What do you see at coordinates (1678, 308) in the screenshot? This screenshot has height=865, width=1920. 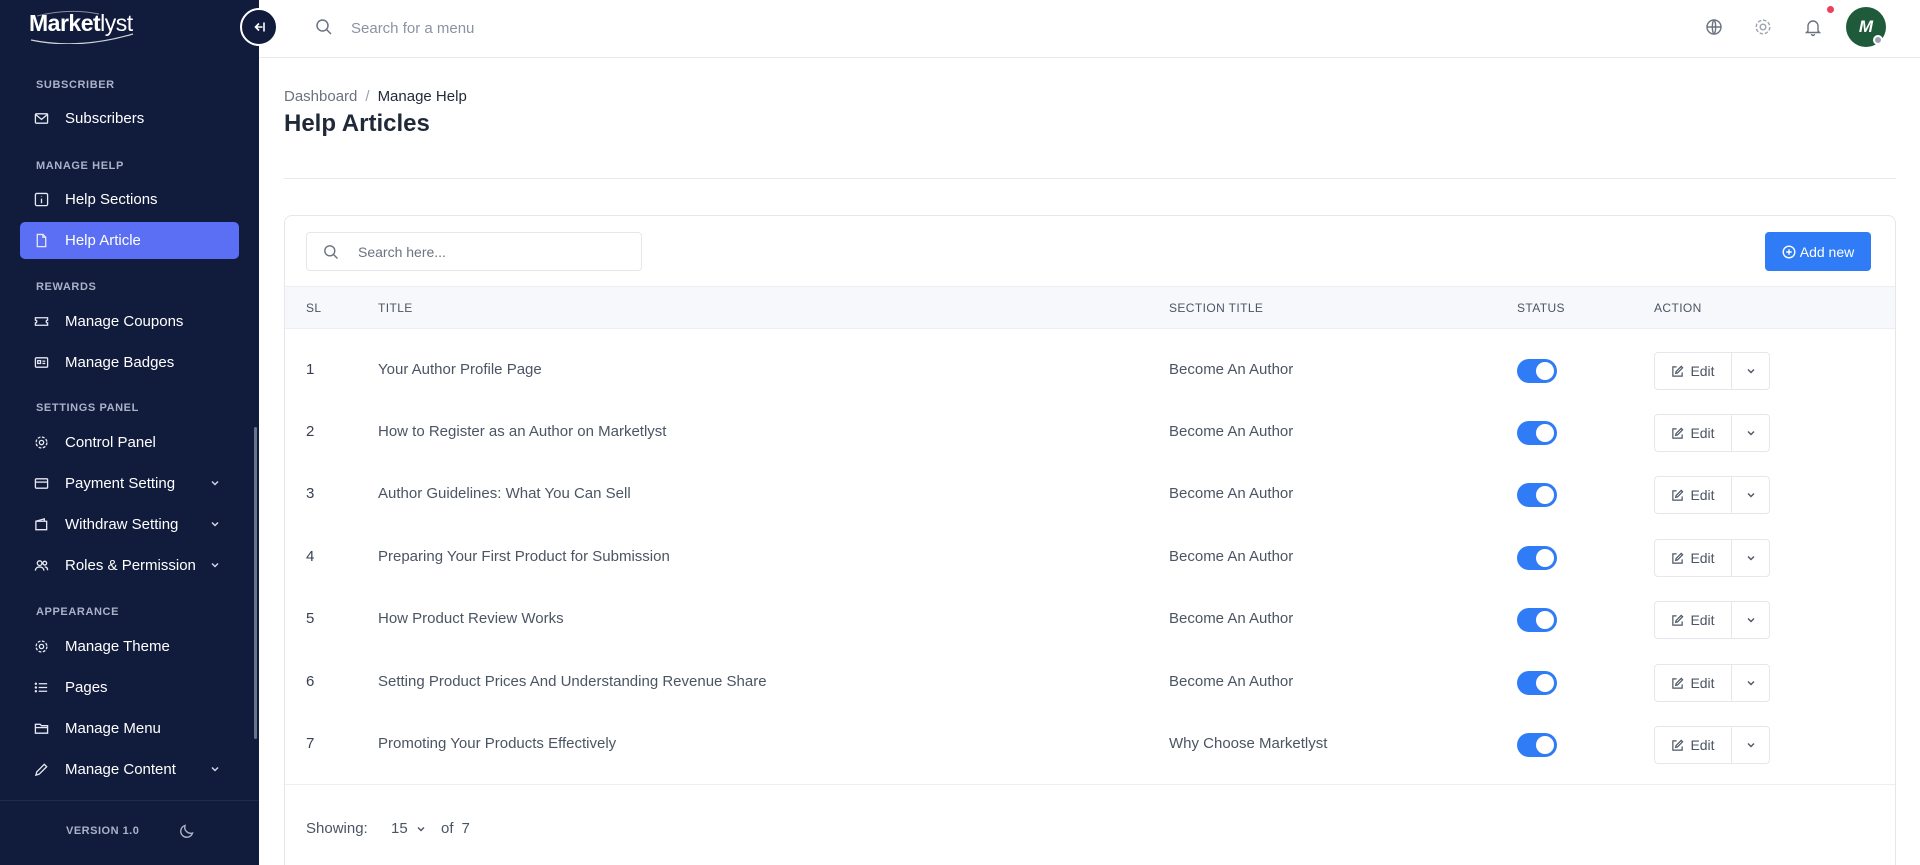 I see `column-header-action: ACTION` at bounding box center [1678, 308].